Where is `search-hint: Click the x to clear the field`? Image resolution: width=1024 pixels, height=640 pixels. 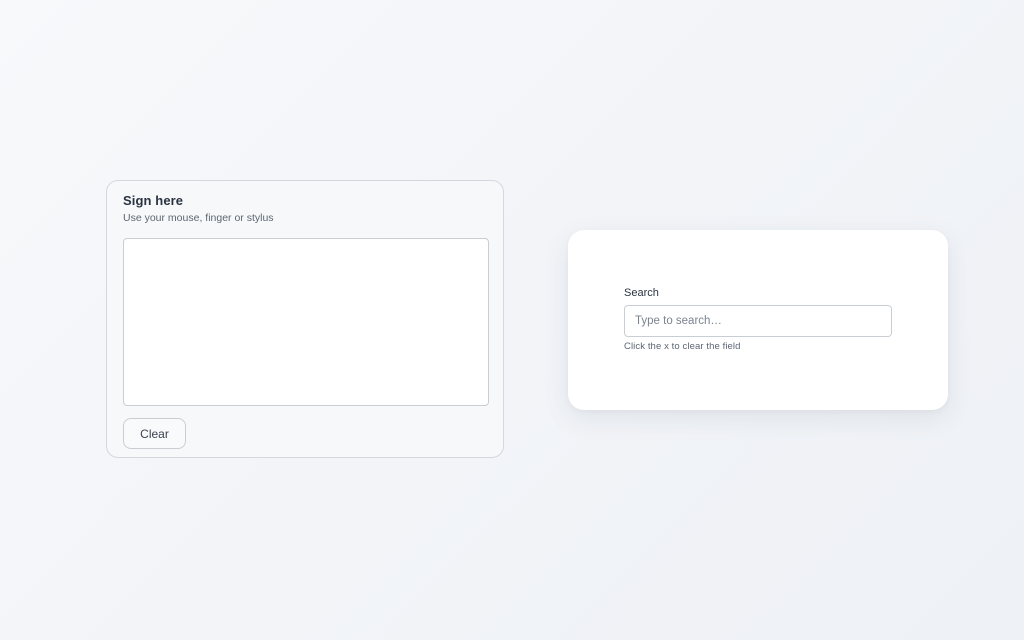
search-hint: Click the x to clear the field is located at coordinates (682, 346).